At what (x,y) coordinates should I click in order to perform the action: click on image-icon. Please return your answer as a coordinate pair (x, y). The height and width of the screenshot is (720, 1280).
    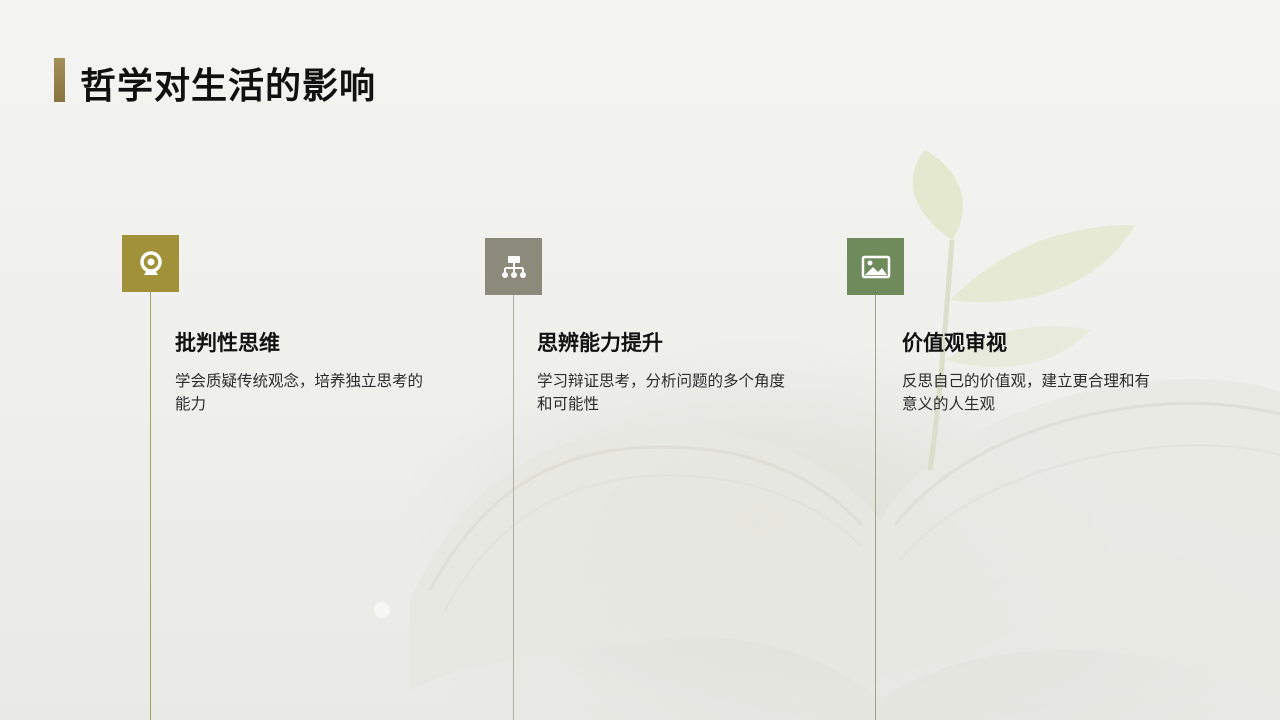
    Looking at the image, I should click on (875, 266).